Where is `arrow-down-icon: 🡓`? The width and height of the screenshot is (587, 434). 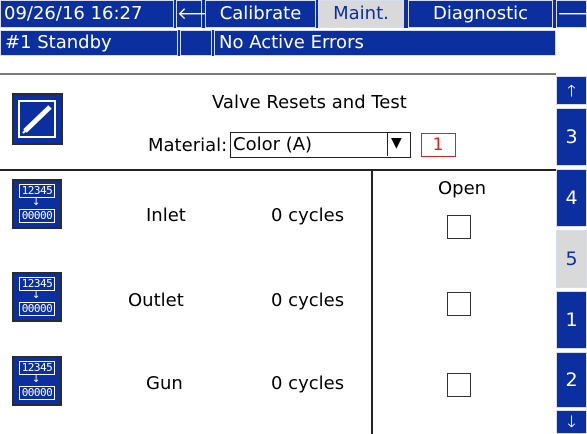
arrow-down-icon: 🡓 is located at coordinates (571, 421).